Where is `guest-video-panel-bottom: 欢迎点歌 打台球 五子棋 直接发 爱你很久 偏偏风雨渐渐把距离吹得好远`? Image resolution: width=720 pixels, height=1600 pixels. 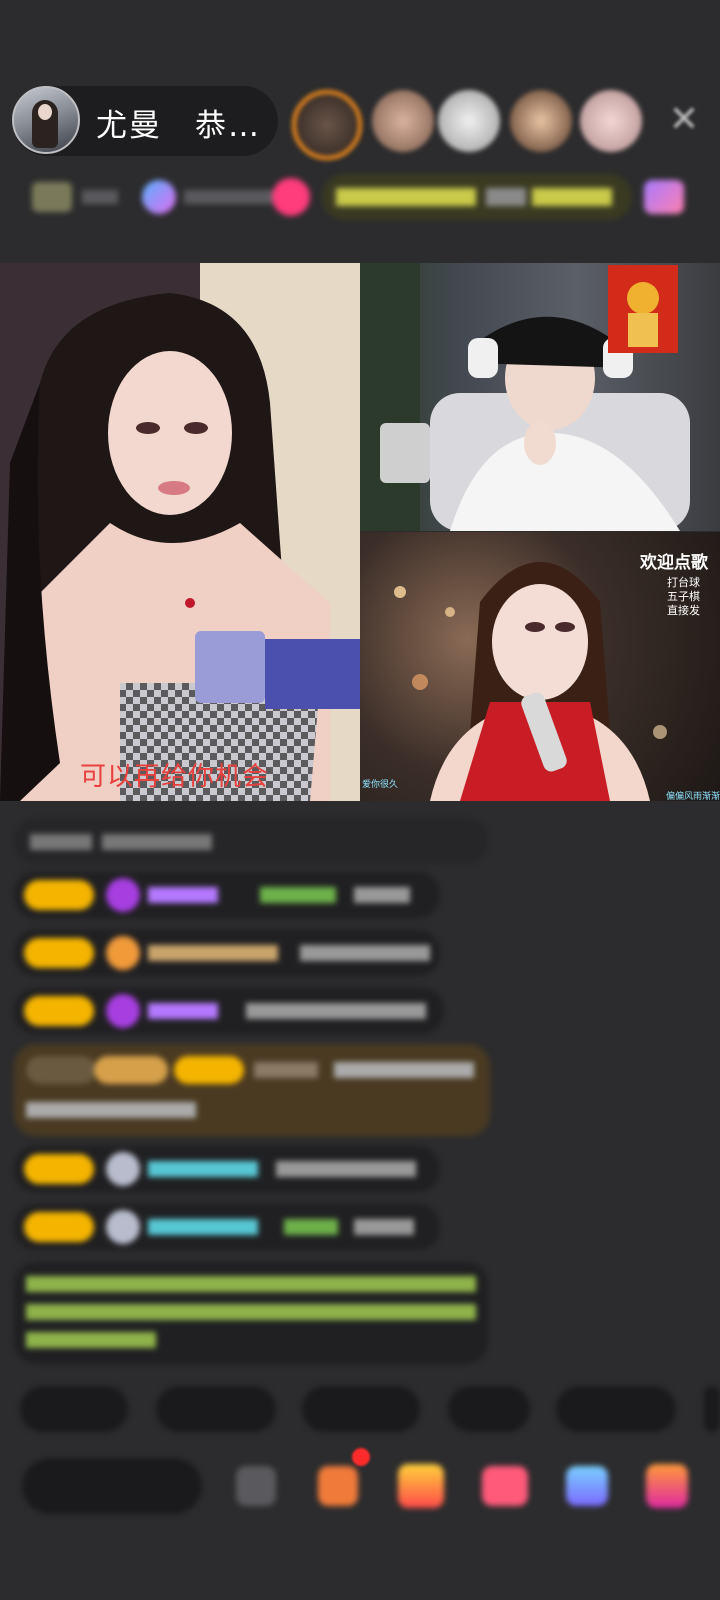 guest-video-panel-bottom: 欢迎点歌 打台球 五子棋 直接发 爱你很久 偏偏风雨渐渐把距离吹得好远 is located at coordinates (540, 666).